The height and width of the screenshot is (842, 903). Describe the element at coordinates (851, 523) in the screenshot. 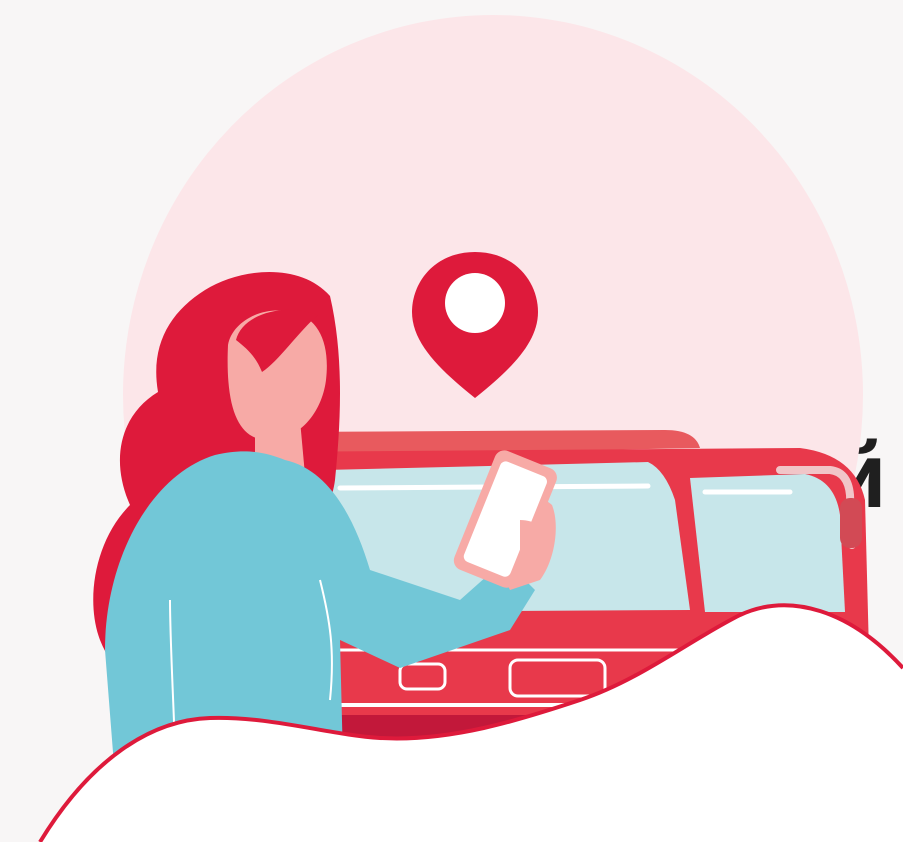

I see `bus-mirror` at that location.